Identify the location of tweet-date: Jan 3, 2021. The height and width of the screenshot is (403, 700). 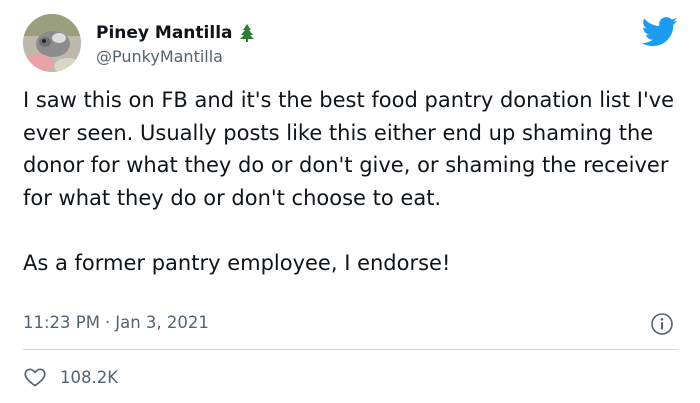
(162, 322).